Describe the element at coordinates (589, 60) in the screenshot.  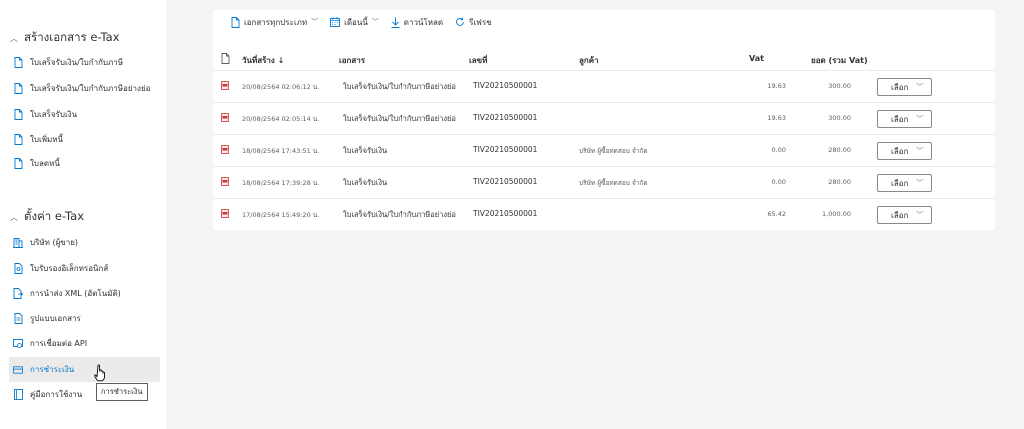
I see `header-customer: ลูกค้า` at that location.